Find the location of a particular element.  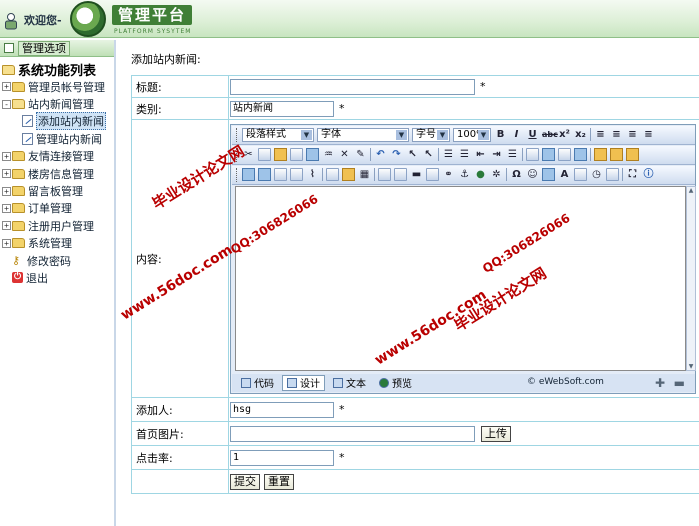

horizontal-rule-icon: ▬ is located at coordinates (416, 174).